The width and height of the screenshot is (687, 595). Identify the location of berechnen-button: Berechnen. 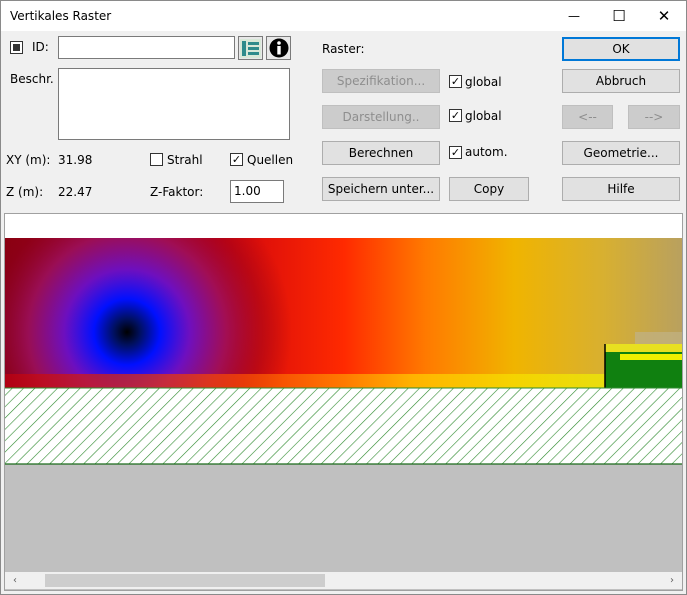
(381, 153).